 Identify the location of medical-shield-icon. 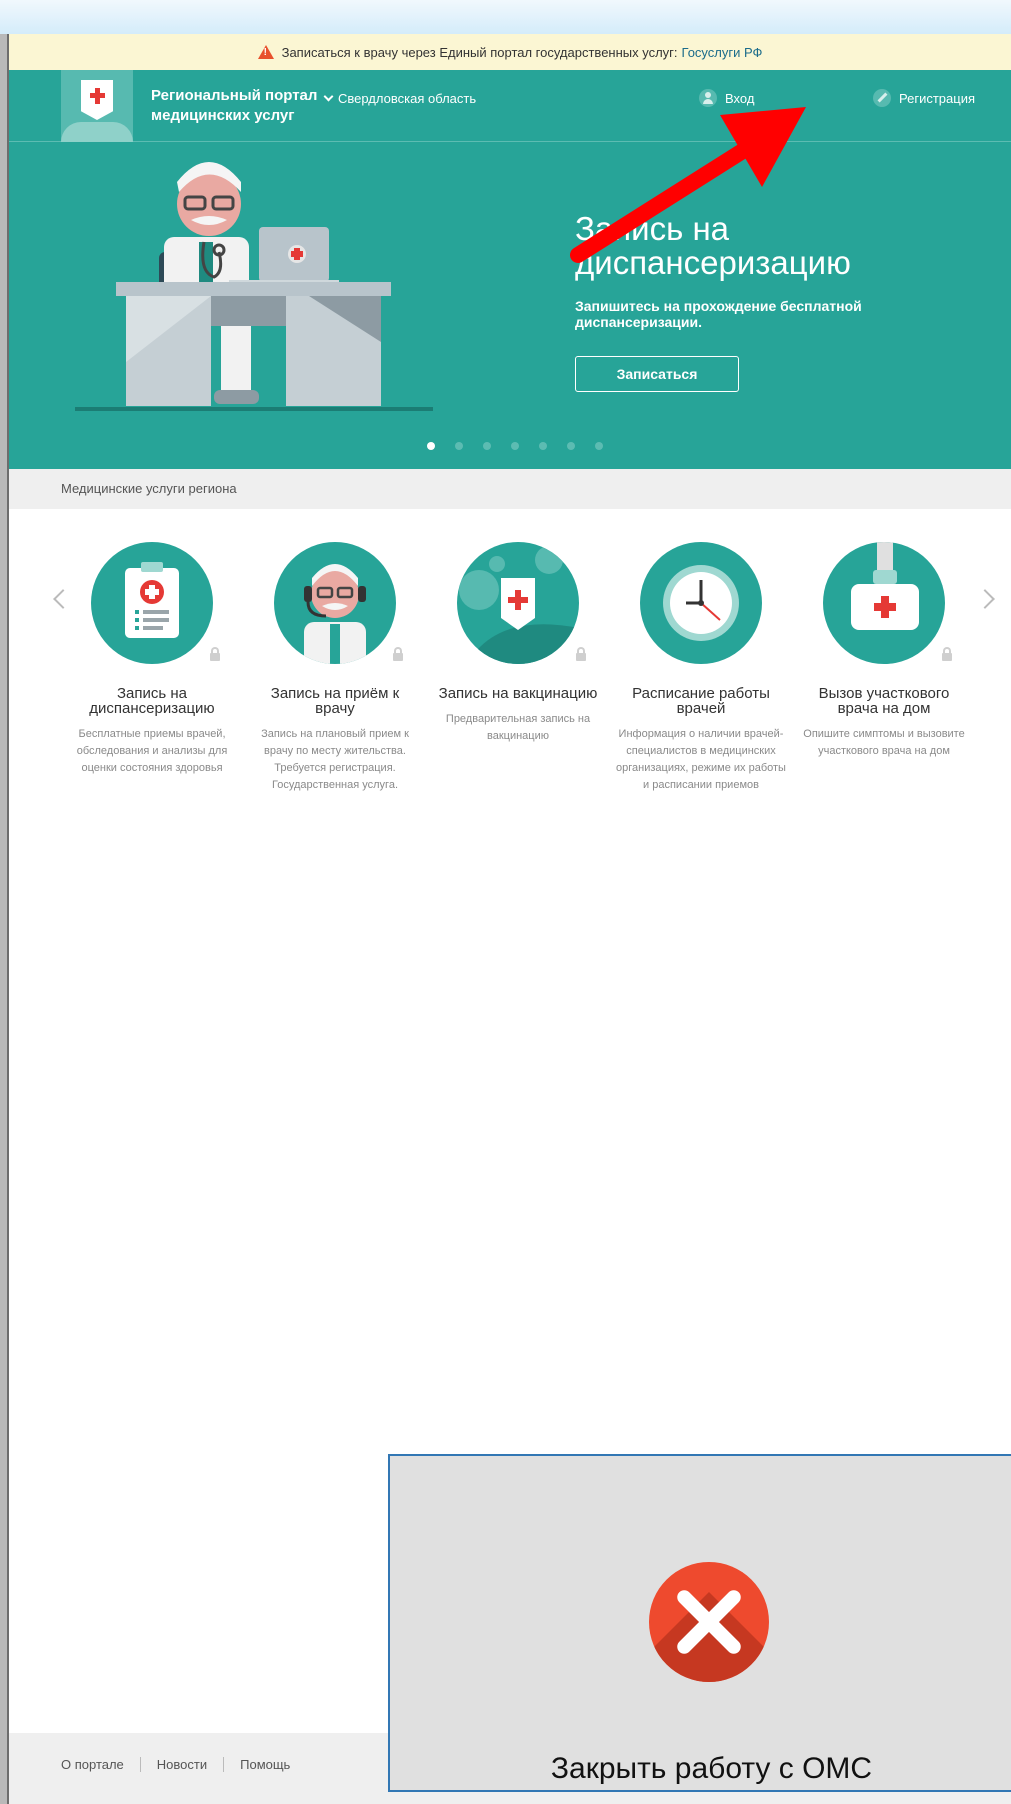
(97, 100).